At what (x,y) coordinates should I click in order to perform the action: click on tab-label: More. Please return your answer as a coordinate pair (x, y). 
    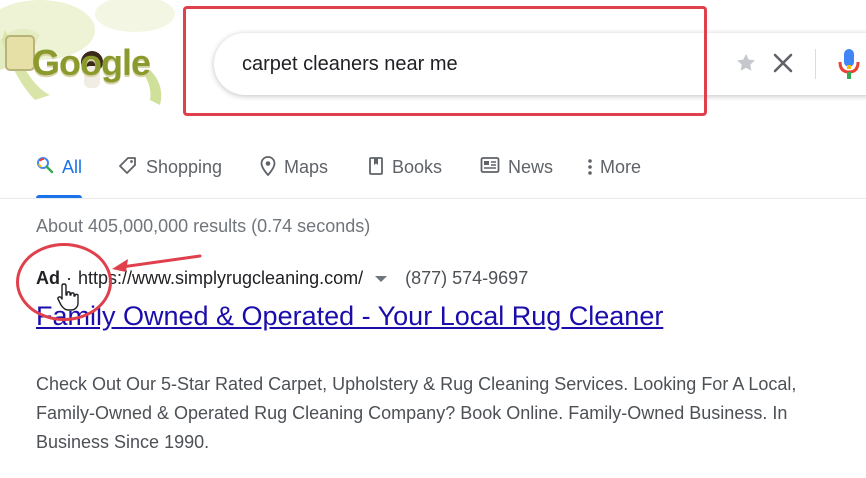
    Looking at the image, I should click on (621, 167).